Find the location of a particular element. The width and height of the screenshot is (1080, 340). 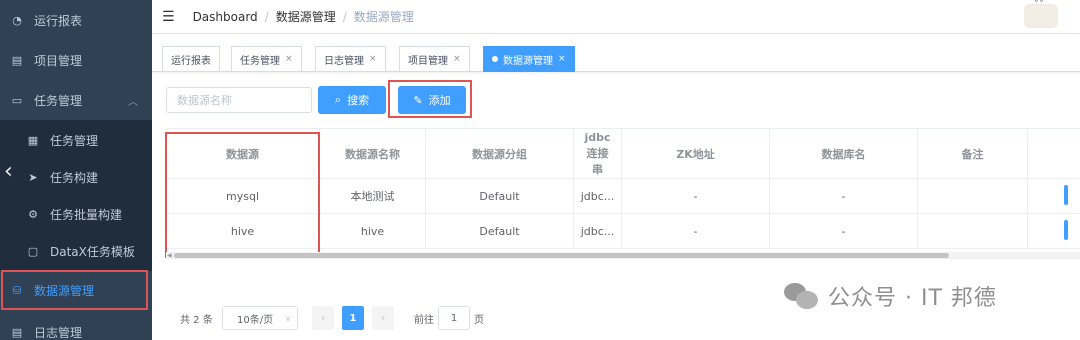

tag-label: 日志管理 is located at coordinates (344, 61).